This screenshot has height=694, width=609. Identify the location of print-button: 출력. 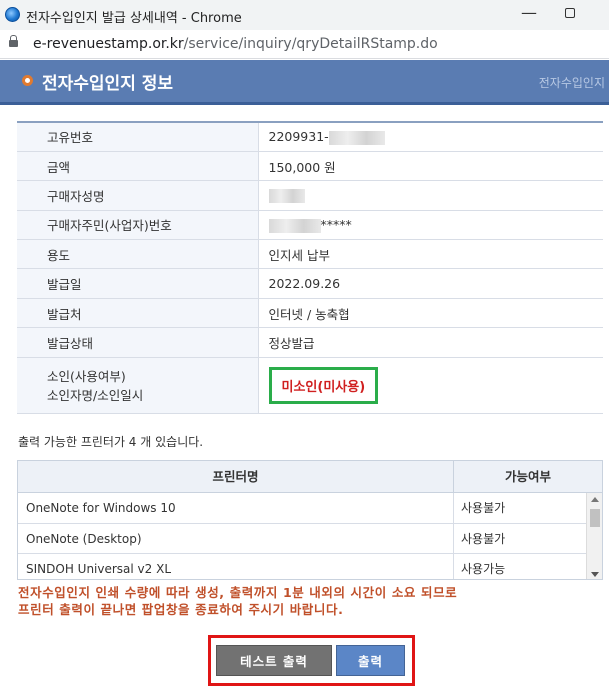
(370, 660).